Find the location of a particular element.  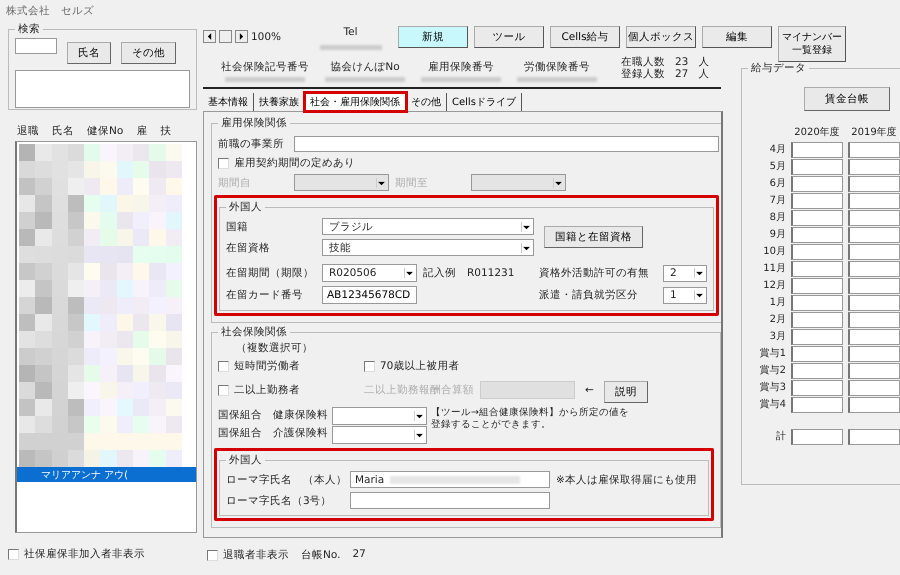

input-field: Maria is located at coordinates (450, 479).